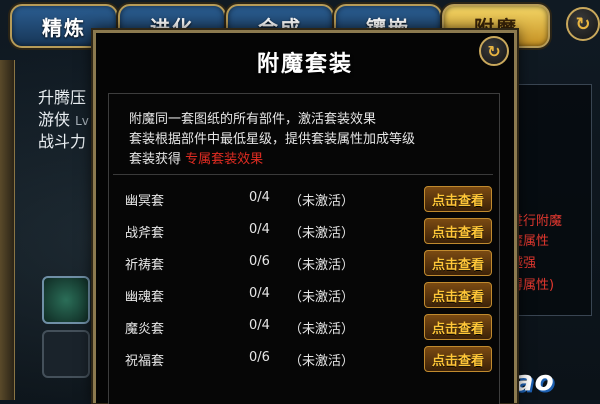 The height and width of the screenshot is (404, 600). Describe the element at coordinates (82, 121) in the screenshot. I see `item-level-label: Lv` at that location.